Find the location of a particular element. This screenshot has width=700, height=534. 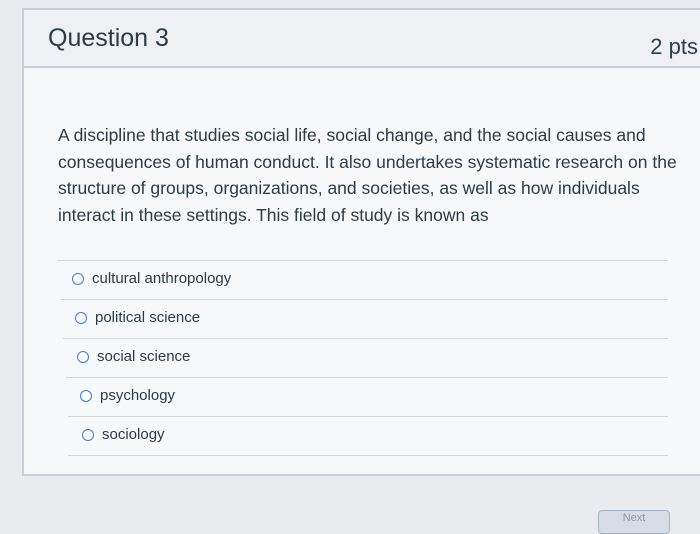

answer-option: sociology is located at coordinates (368, 436).